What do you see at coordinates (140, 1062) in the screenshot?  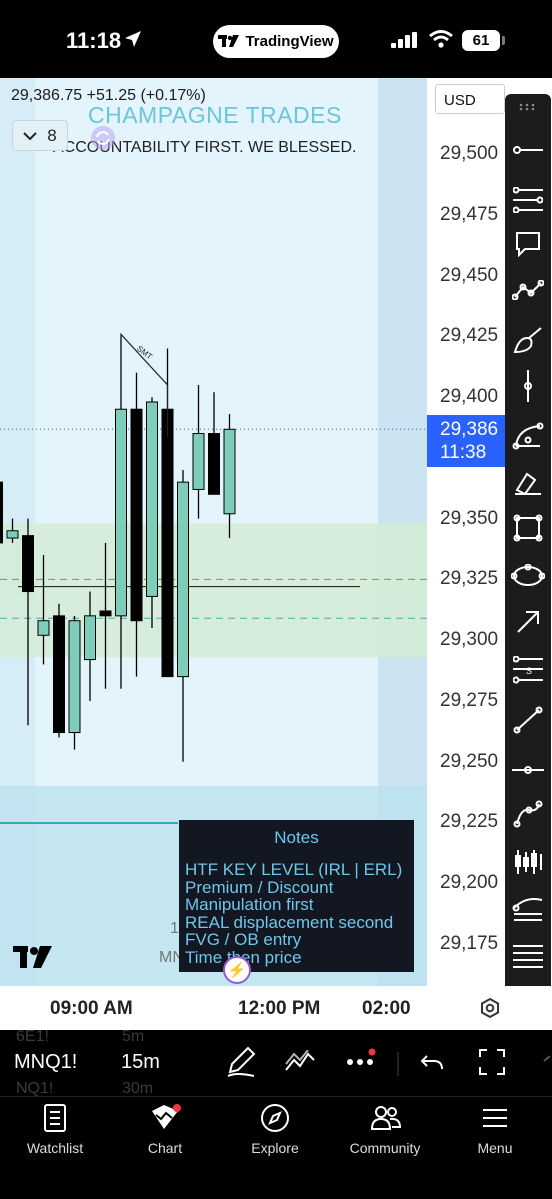 I see `interval-selector: 15m` at bounding box center [140, 1062].